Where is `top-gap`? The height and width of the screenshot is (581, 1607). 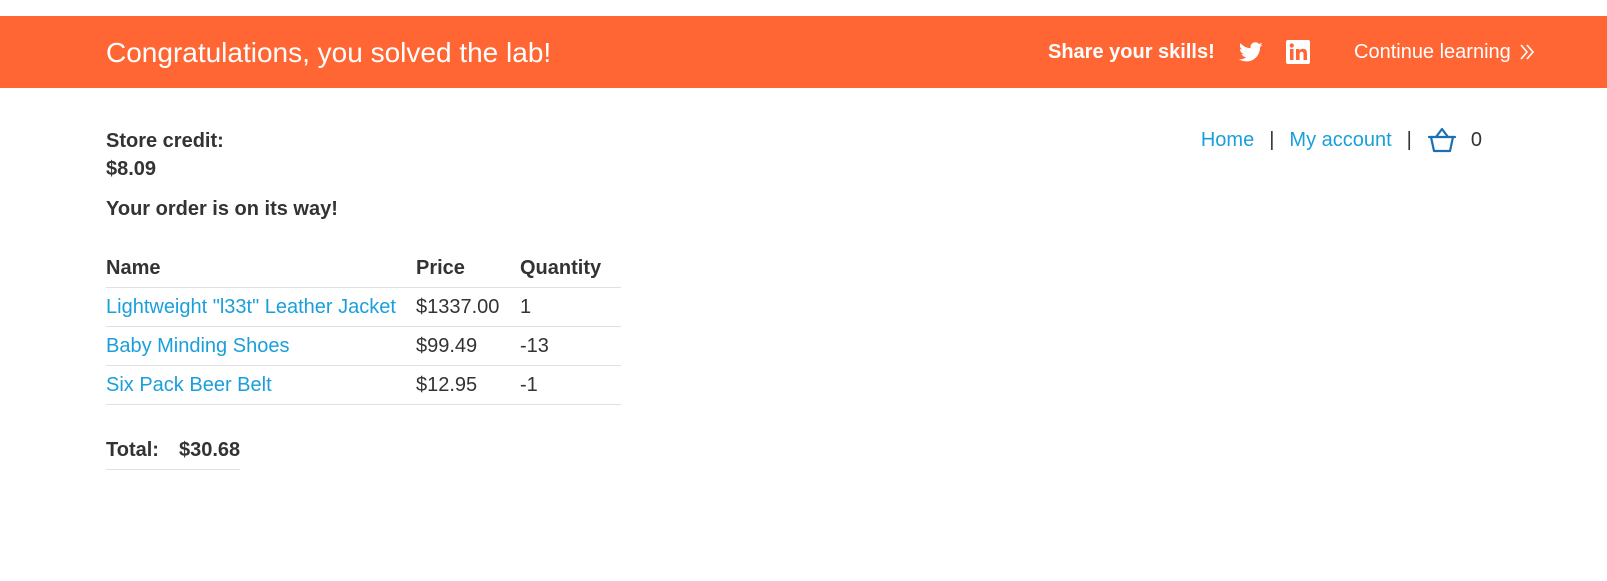
top-gap is located at coordinates (803, 8).